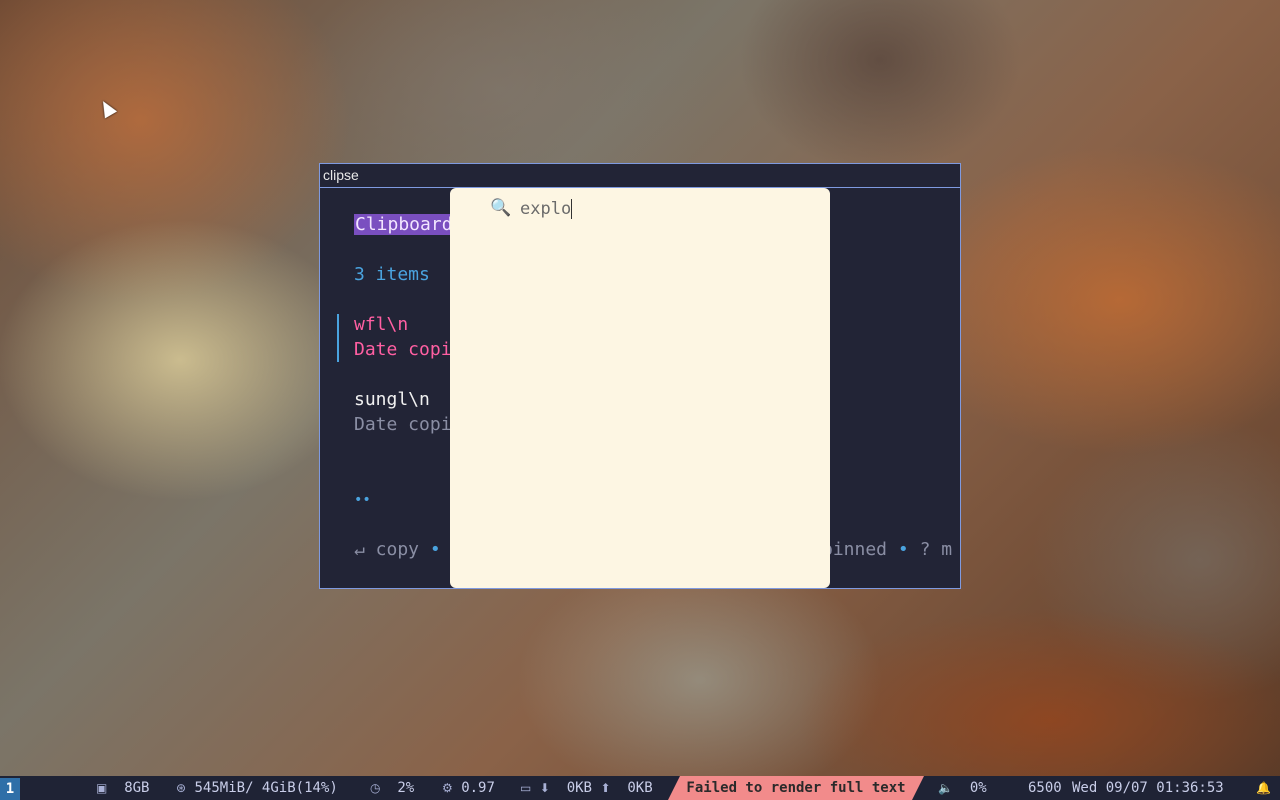 This screenshot has height=800, width=1280. I want to click on memory-value: 545MiB/ 4GiB(14%), so click(266, 788).